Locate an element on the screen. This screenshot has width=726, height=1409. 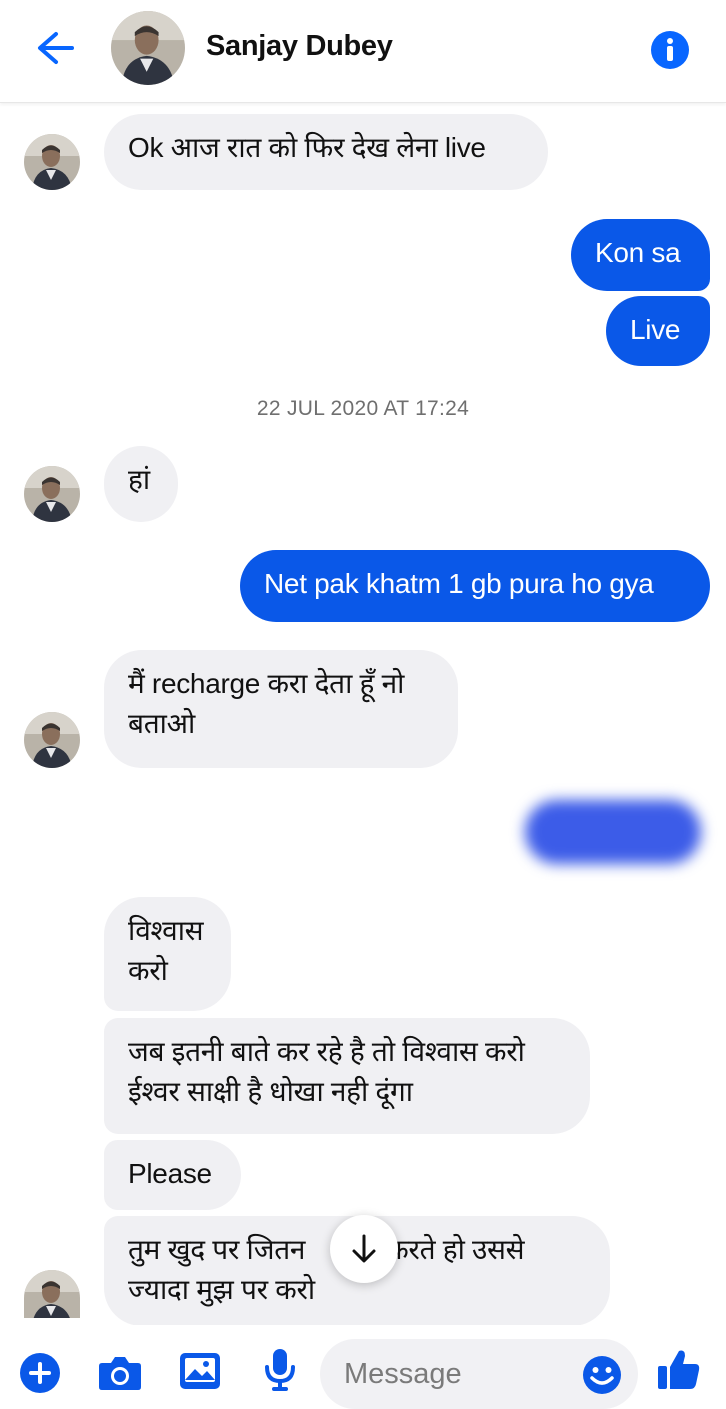
emoji-icon is located at coordinates (602, 1377).